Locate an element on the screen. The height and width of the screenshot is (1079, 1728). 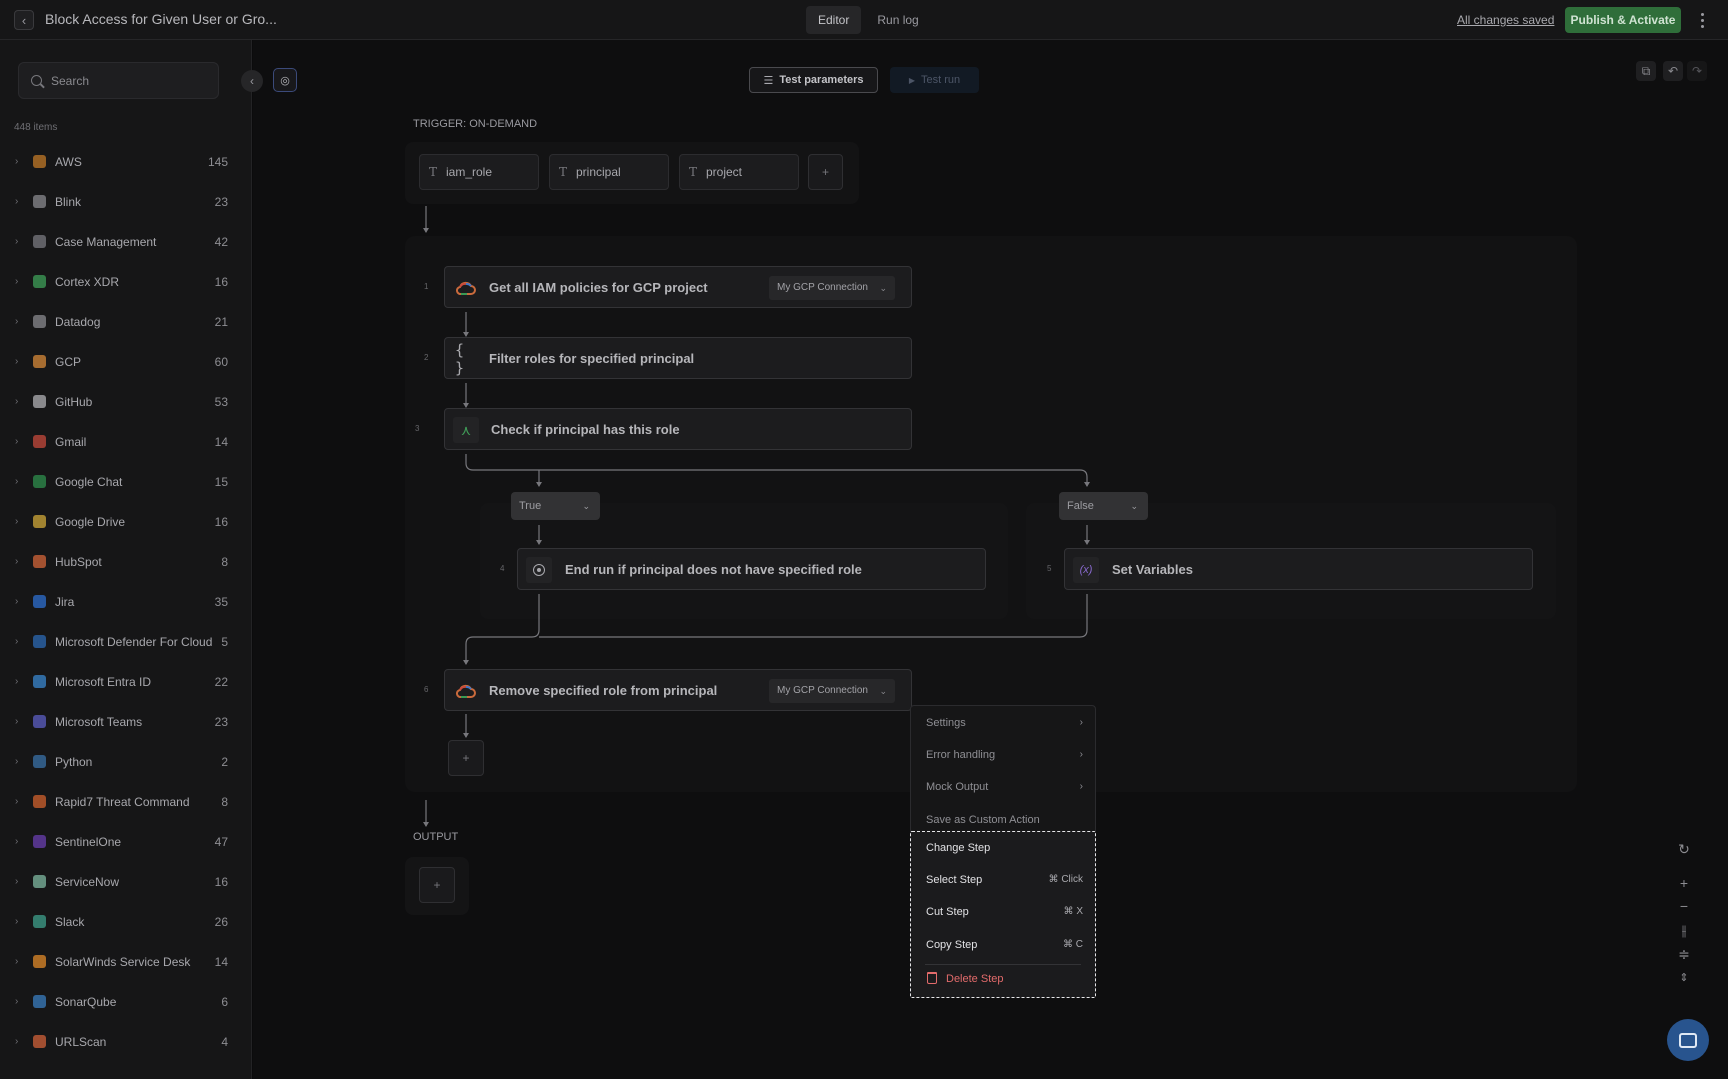
param-project: project is located at coordinates (739, 172).